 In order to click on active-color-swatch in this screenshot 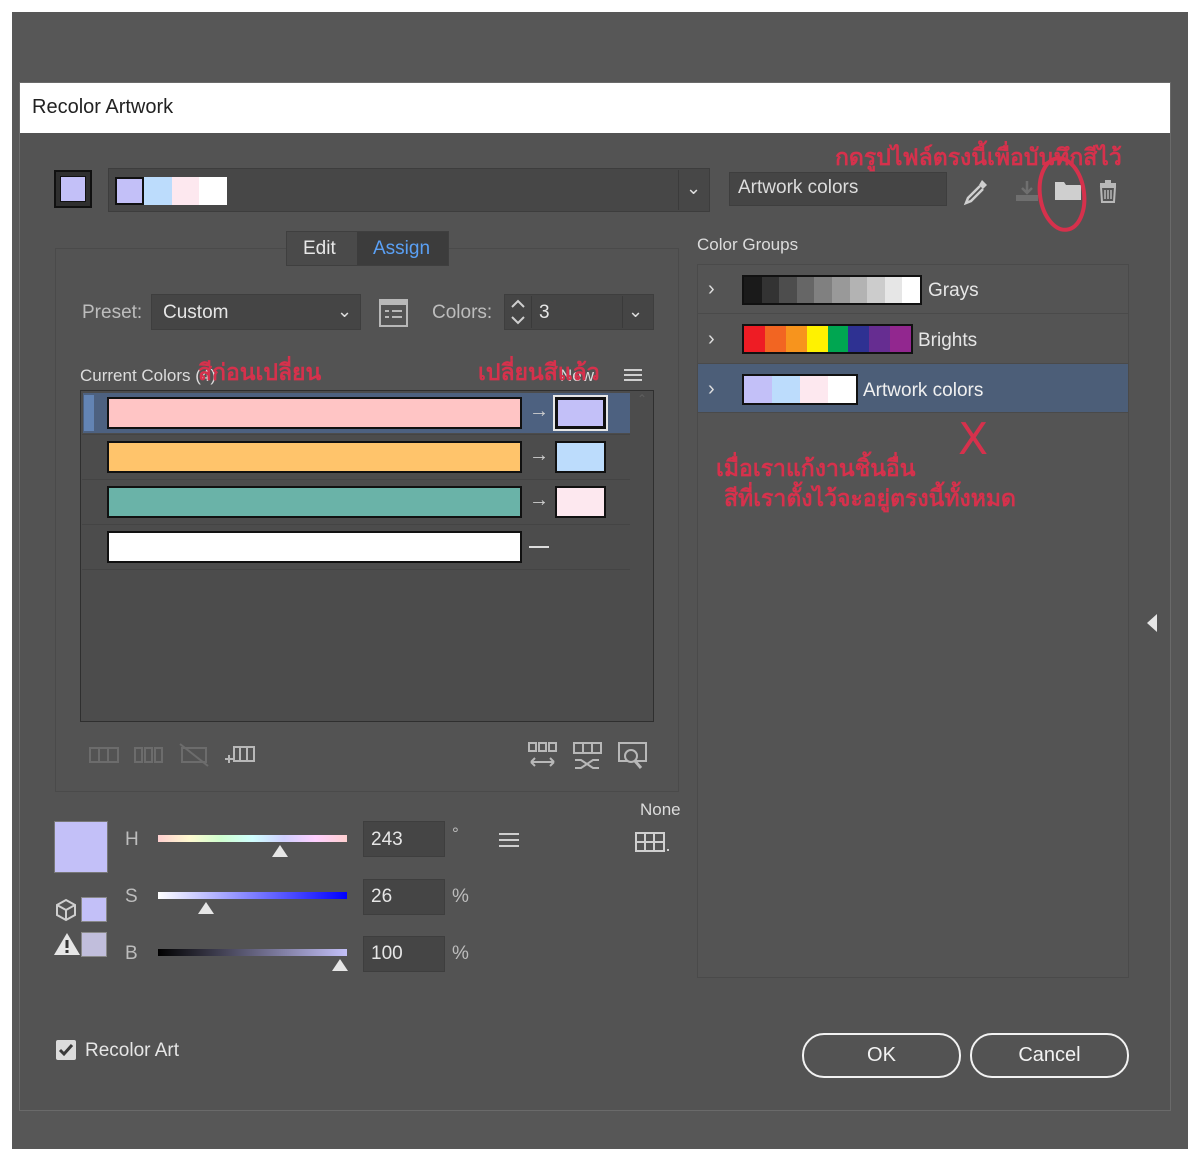, I will do `click(73, 189)`.